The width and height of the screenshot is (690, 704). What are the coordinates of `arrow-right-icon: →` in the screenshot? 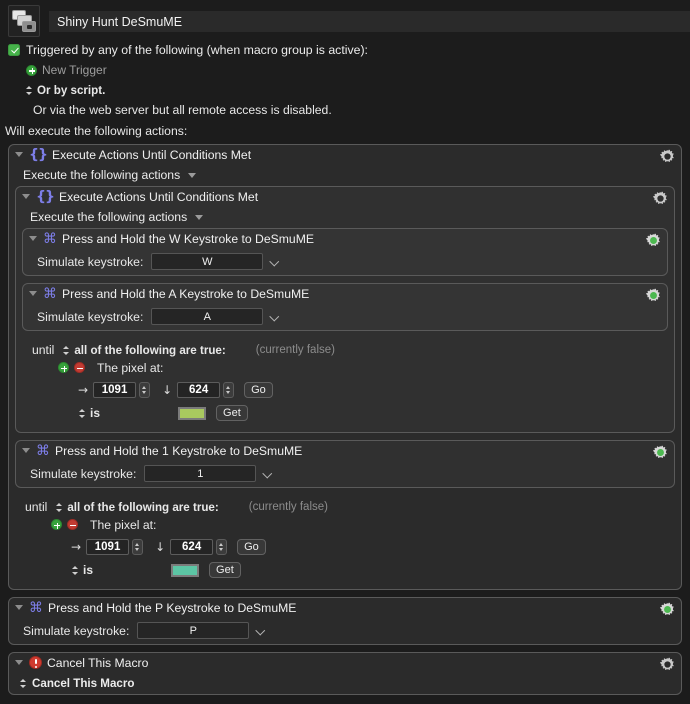 It's located at (76, 547).